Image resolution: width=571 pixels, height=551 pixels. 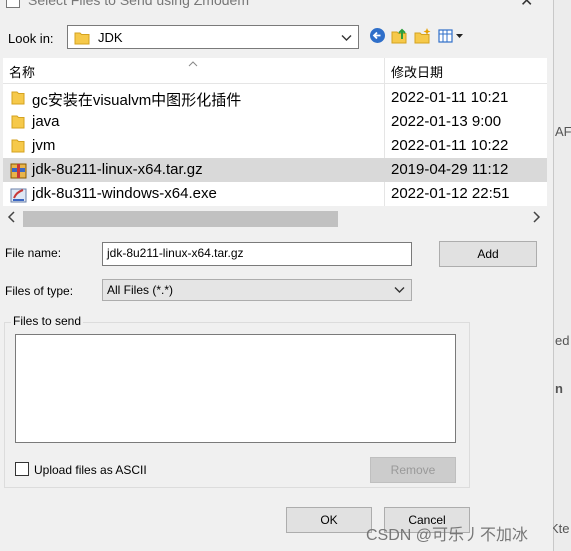 What do you see at coordinates (562, 275) in the screenshot?
I see `background-window` at bounding box center [562, 275].